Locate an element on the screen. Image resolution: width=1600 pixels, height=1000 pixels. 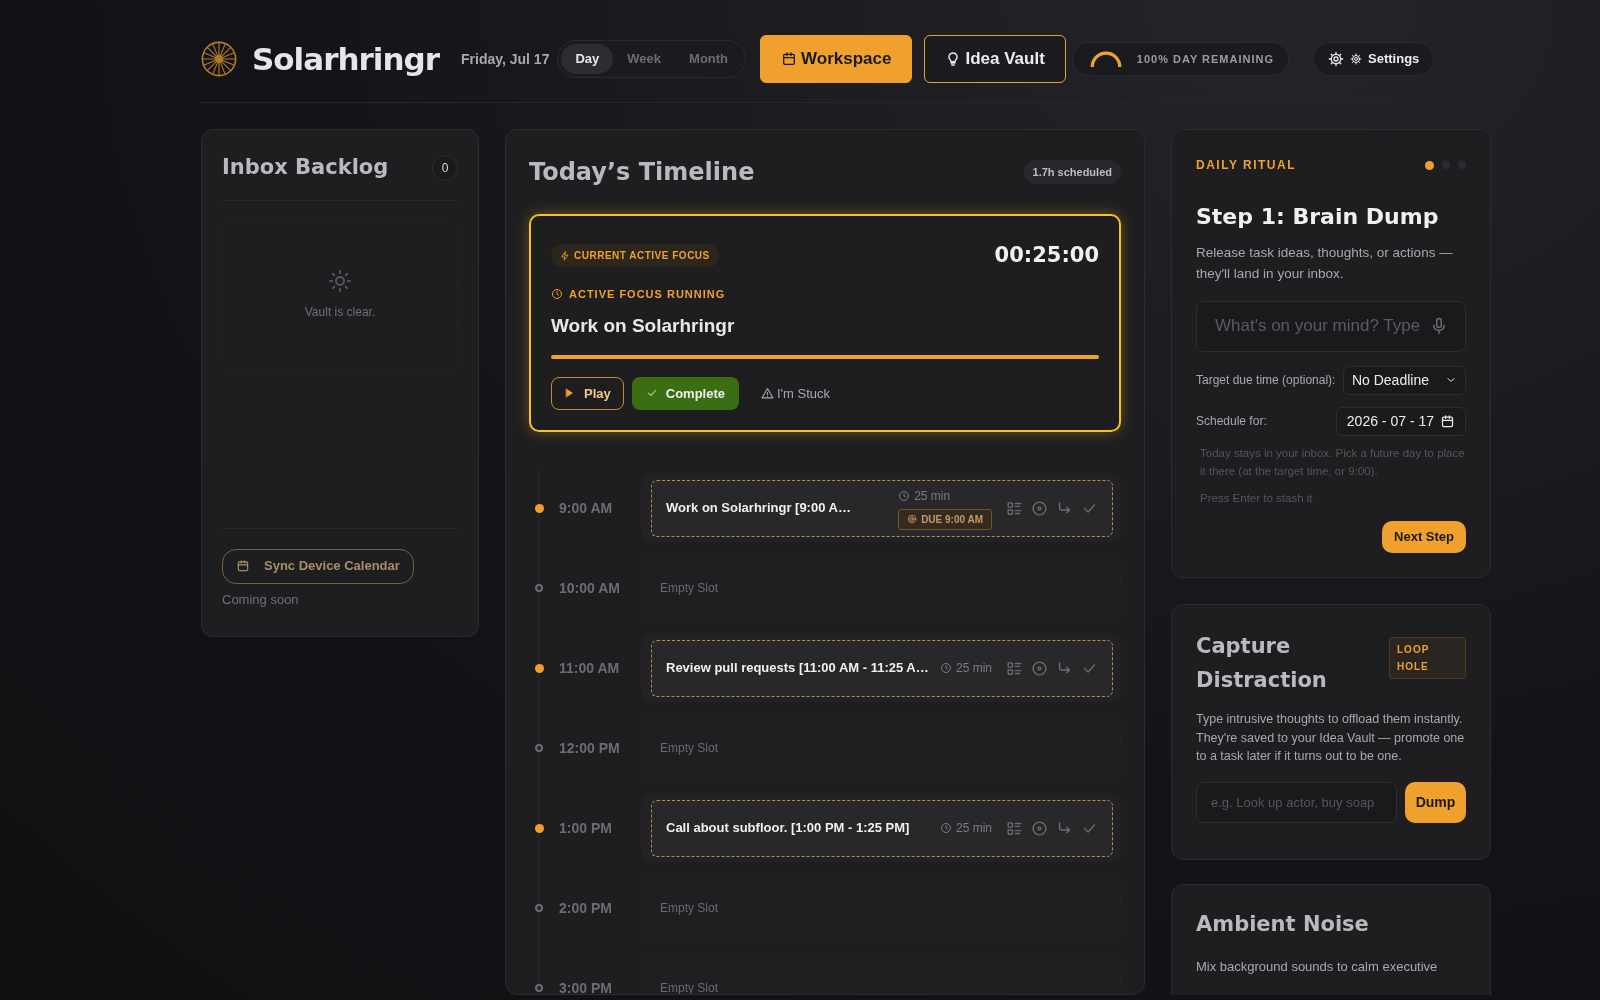
time-label: 3:00 PM is located at coordinates (585, 986).